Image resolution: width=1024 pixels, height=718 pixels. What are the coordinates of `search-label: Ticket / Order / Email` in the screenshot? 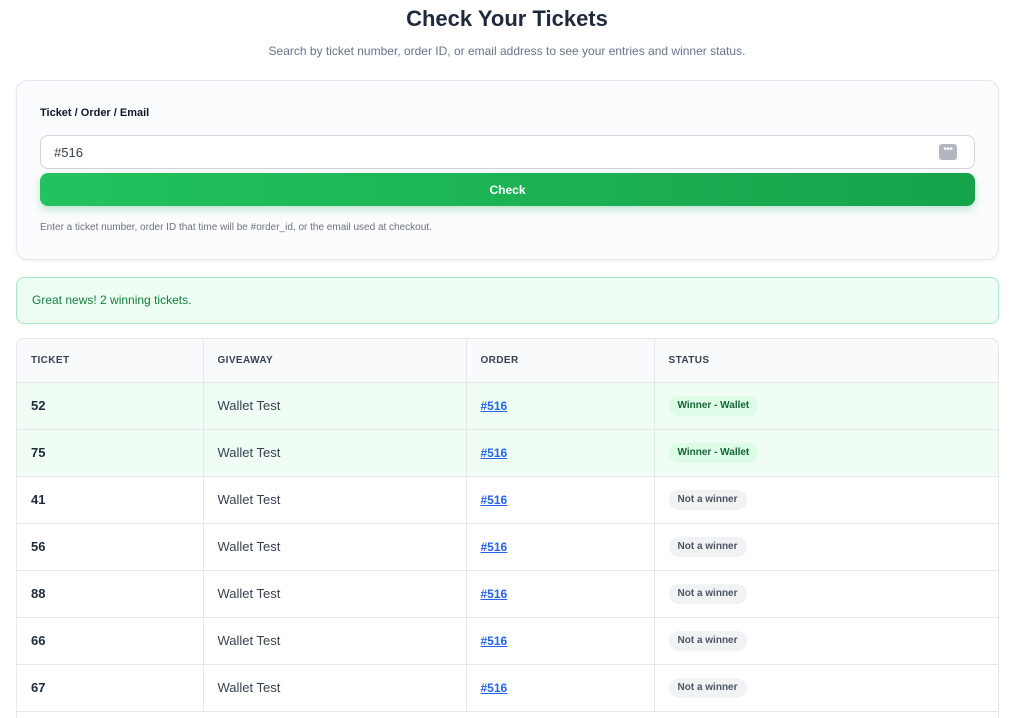 It's located at (95, 113).